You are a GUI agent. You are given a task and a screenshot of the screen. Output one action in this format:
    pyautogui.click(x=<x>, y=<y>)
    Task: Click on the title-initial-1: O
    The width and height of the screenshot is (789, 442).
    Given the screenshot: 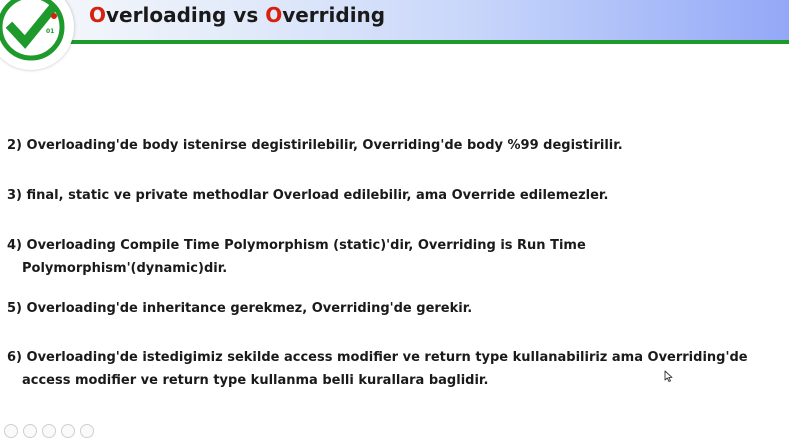 What is the action you would take?
    pyautogui.click(x=98, y=15)
    